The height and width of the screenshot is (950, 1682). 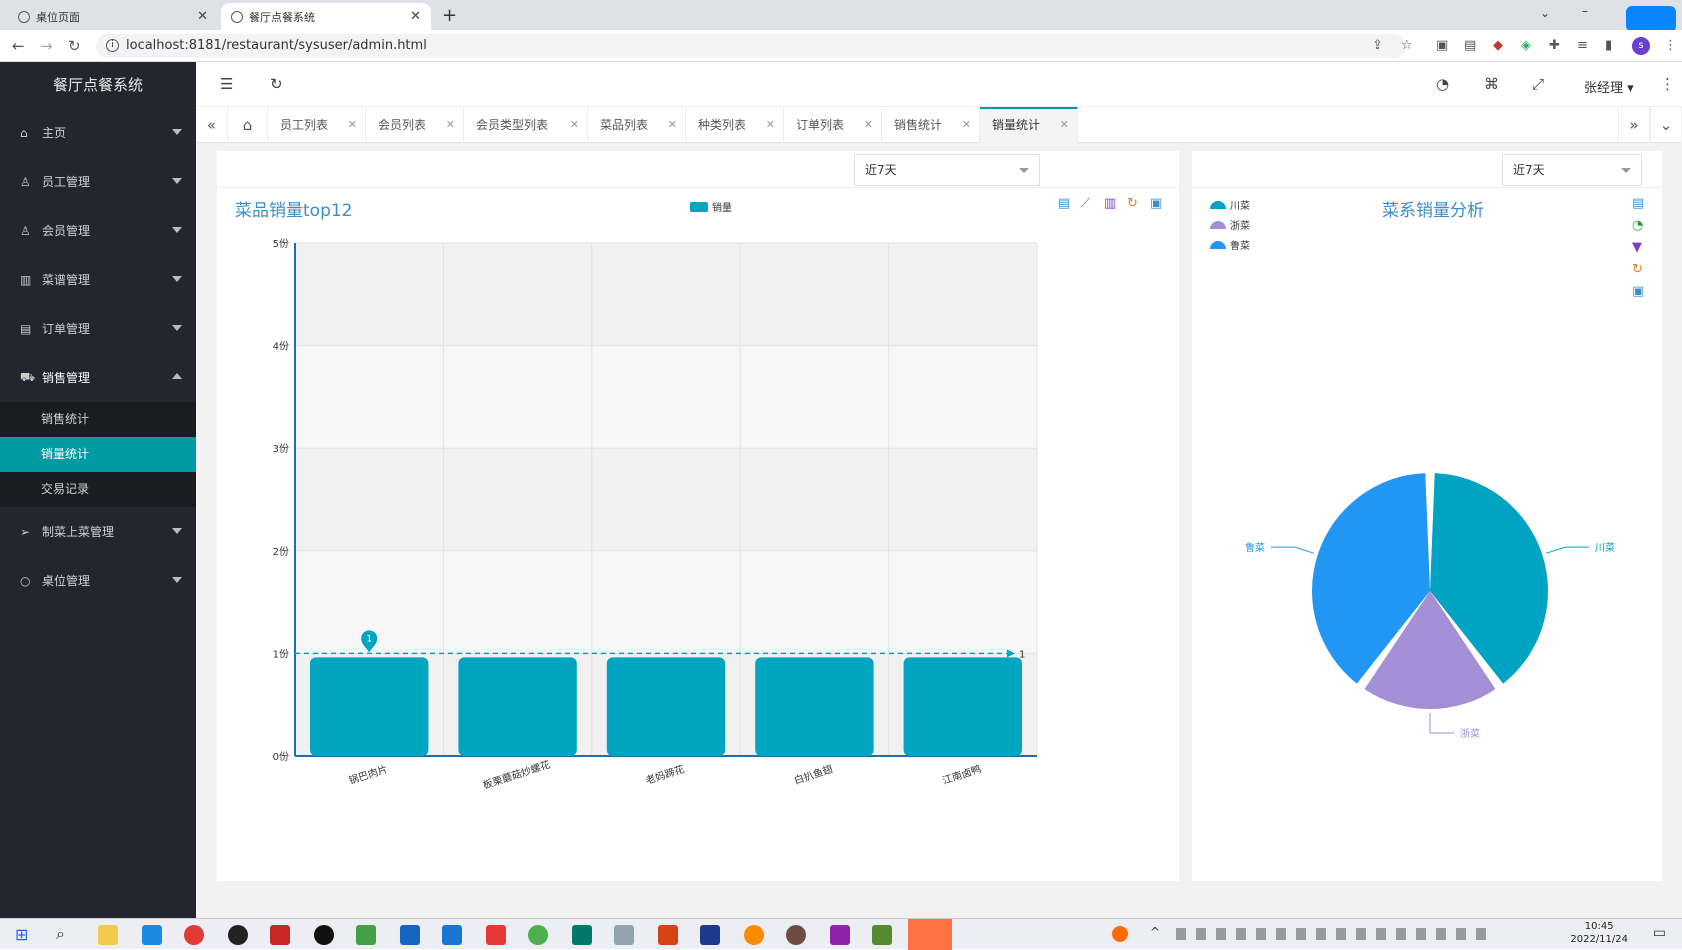 I want to click on wechat-icon, so click(x=538, y=935).